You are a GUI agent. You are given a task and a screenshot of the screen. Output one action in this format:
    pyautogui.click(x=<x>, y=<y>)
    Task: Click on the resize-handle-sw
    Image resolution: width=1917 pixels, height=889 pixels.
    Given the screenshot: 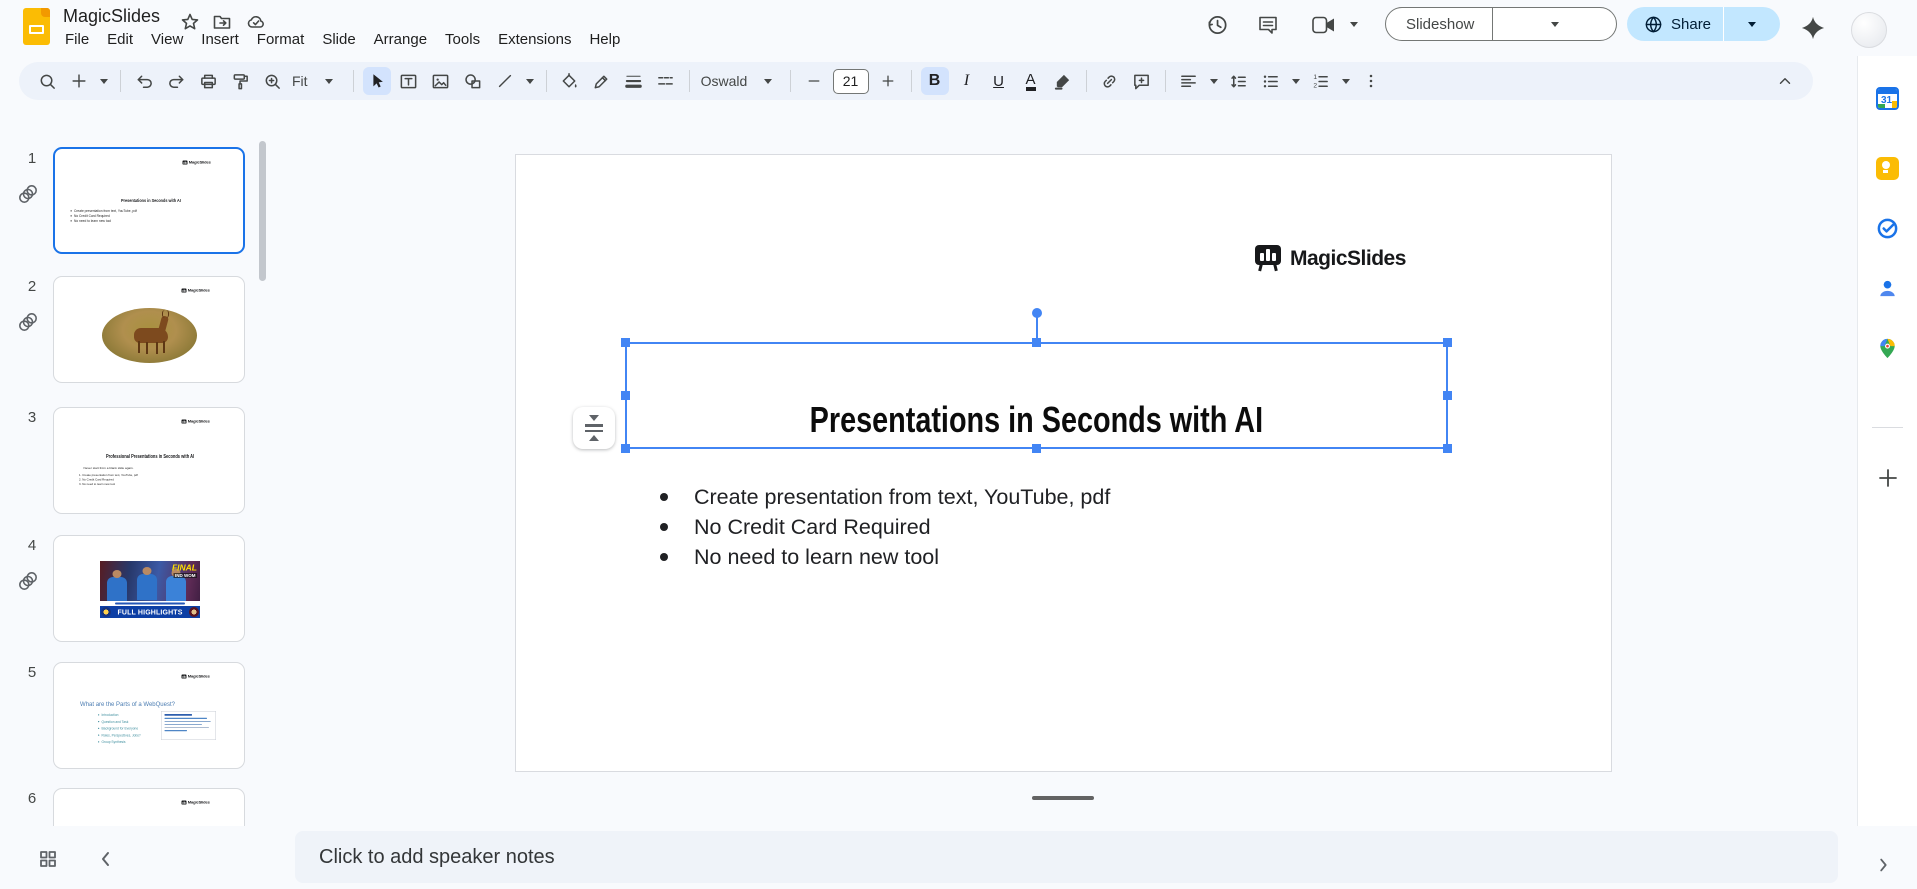 What is the action you would take?
    pyautogui.click(x=625, y=448)
    